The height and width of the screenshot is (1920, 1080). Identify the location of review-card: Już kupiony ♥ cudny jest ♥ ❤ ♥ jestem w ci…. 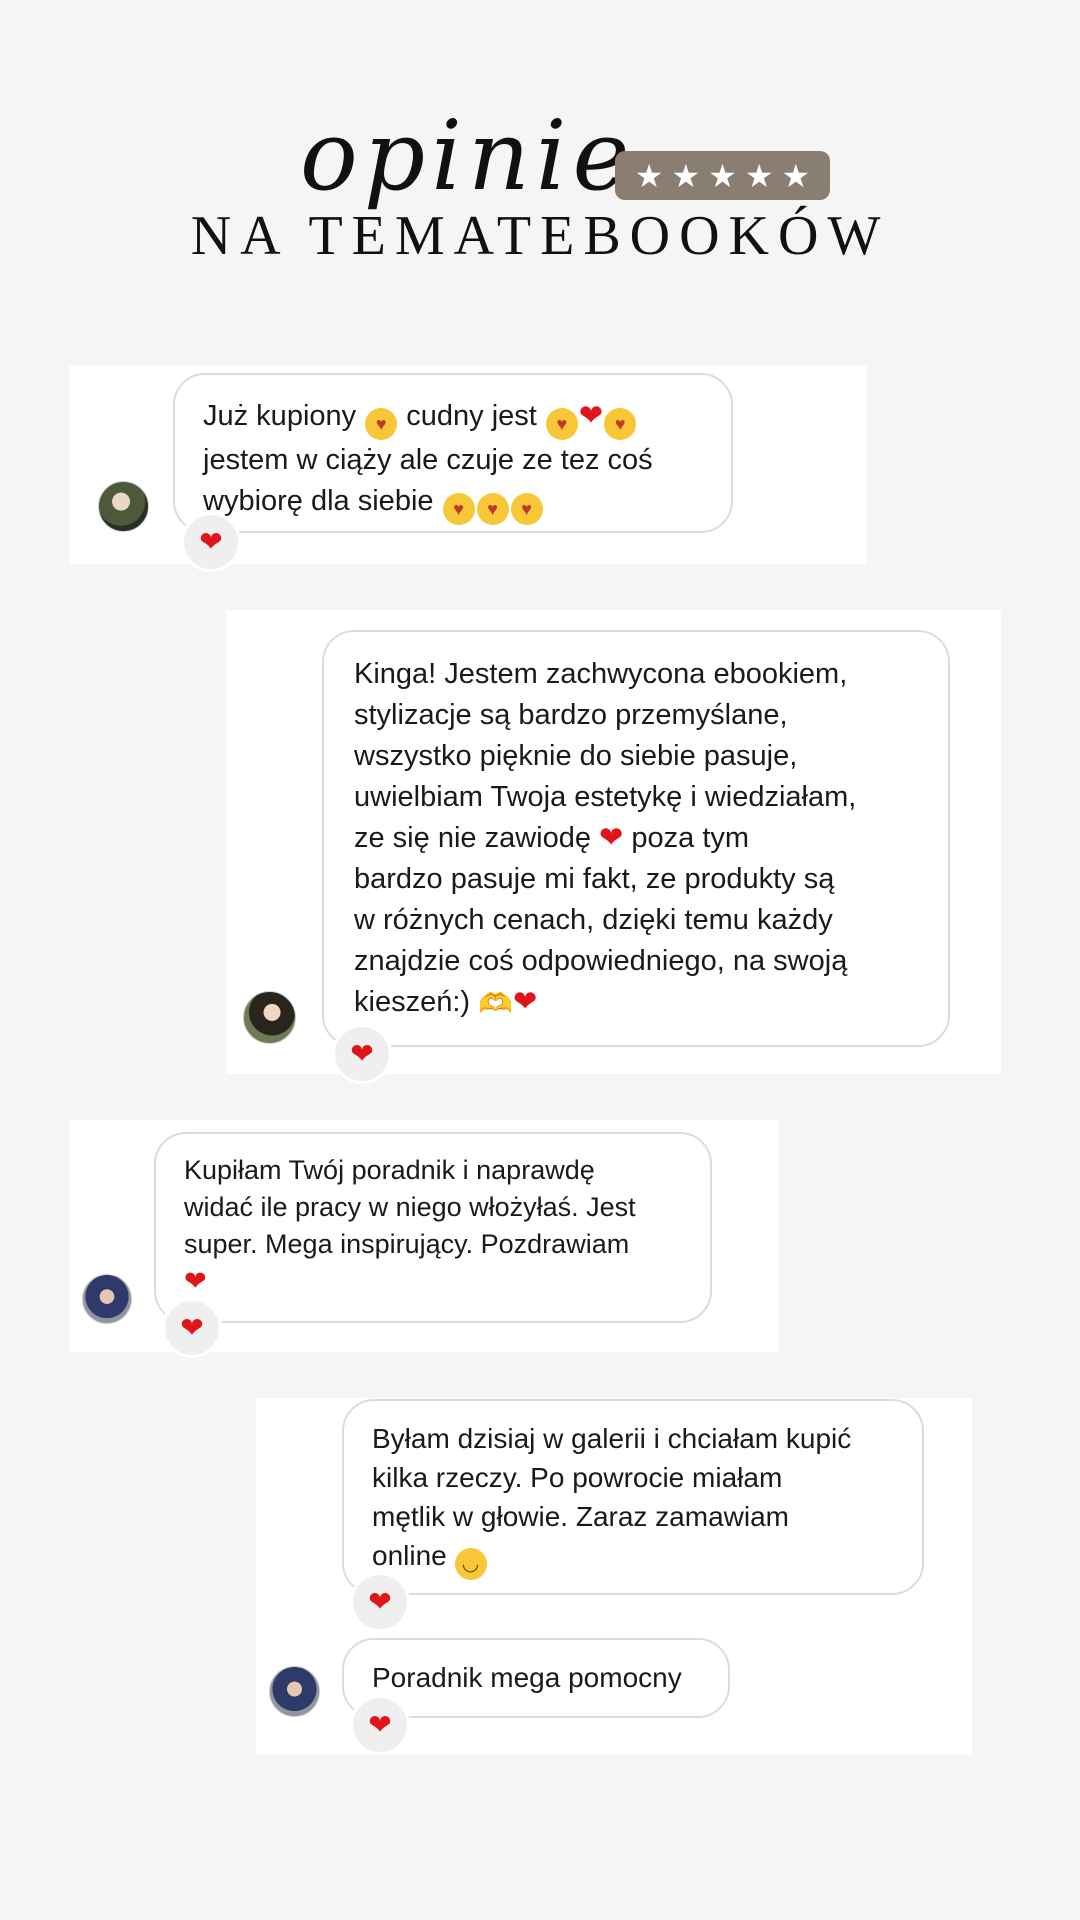
(468, 468).